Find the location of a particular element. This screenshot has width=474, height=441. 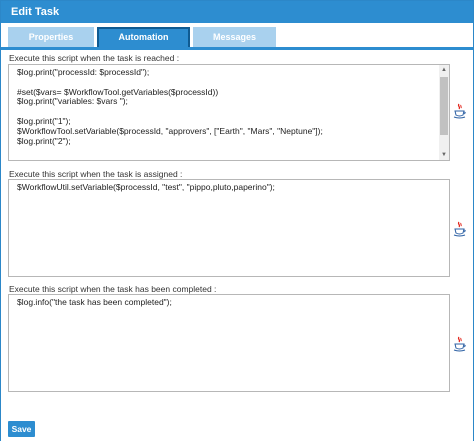

save-button: Save is located at coordinates (21, 429).